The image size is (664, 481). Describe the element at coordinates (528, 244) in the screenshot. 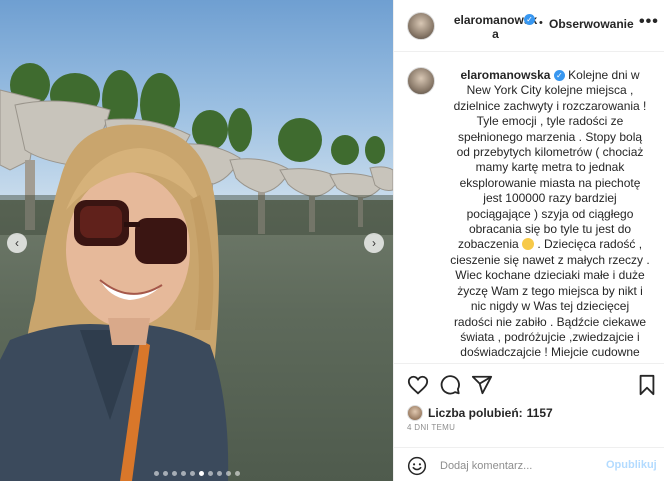

I see `grinning-face-emoji-icon` at that location.